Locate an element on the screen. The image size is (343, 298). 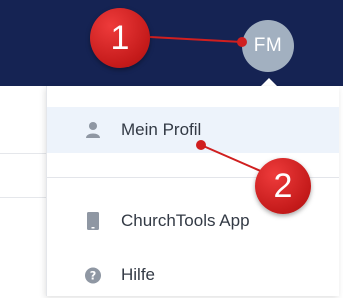
menu-item-label: ChurchTools App is located at coordinates (185, 220).